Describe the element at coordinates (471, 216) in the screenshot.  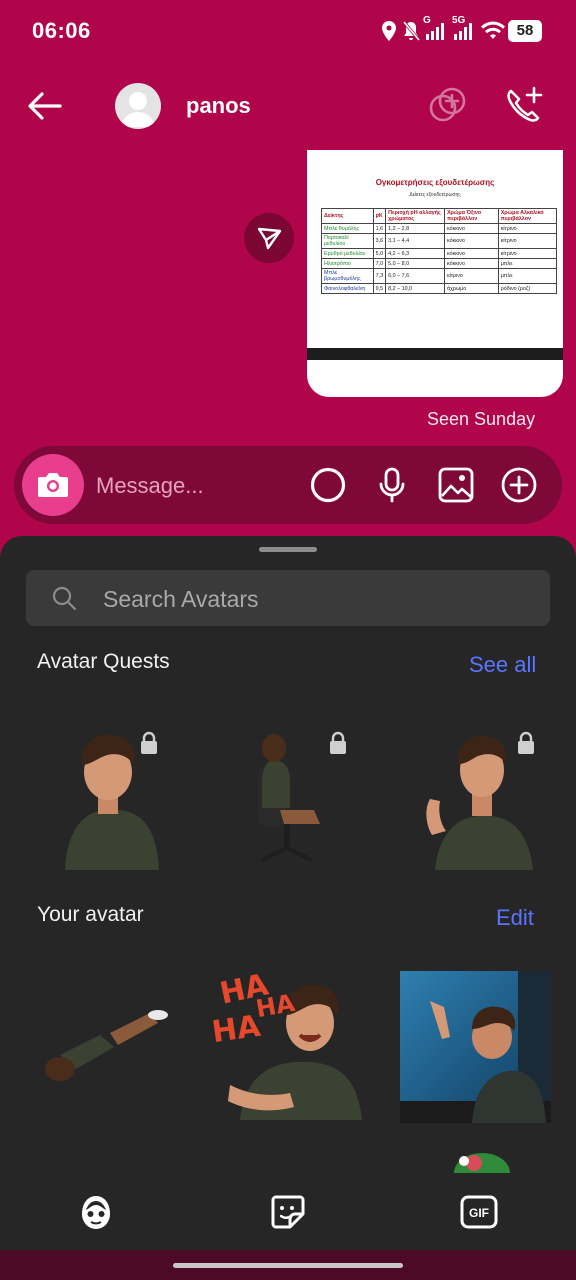
I see `table-header: Χρώμα Όξινο περιβάλλον` at that location.